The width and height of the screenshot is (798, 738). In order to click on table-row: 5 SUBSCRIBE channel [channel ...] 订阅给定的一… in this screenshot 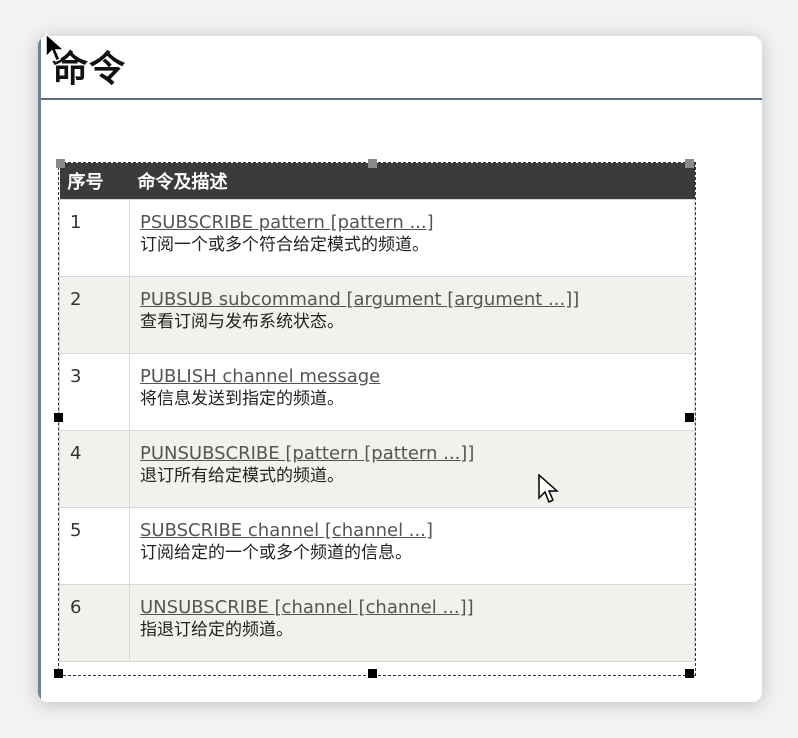, I will do `click(377, 546)`.